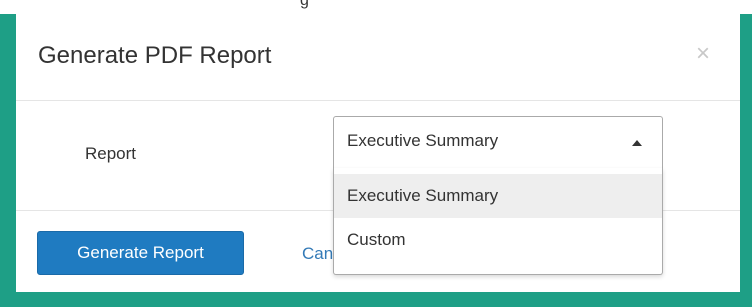  What do you see at coordinates (703, 54) in the screenshot?
I see `close-icon: ×` at bounding box center [703, 54].